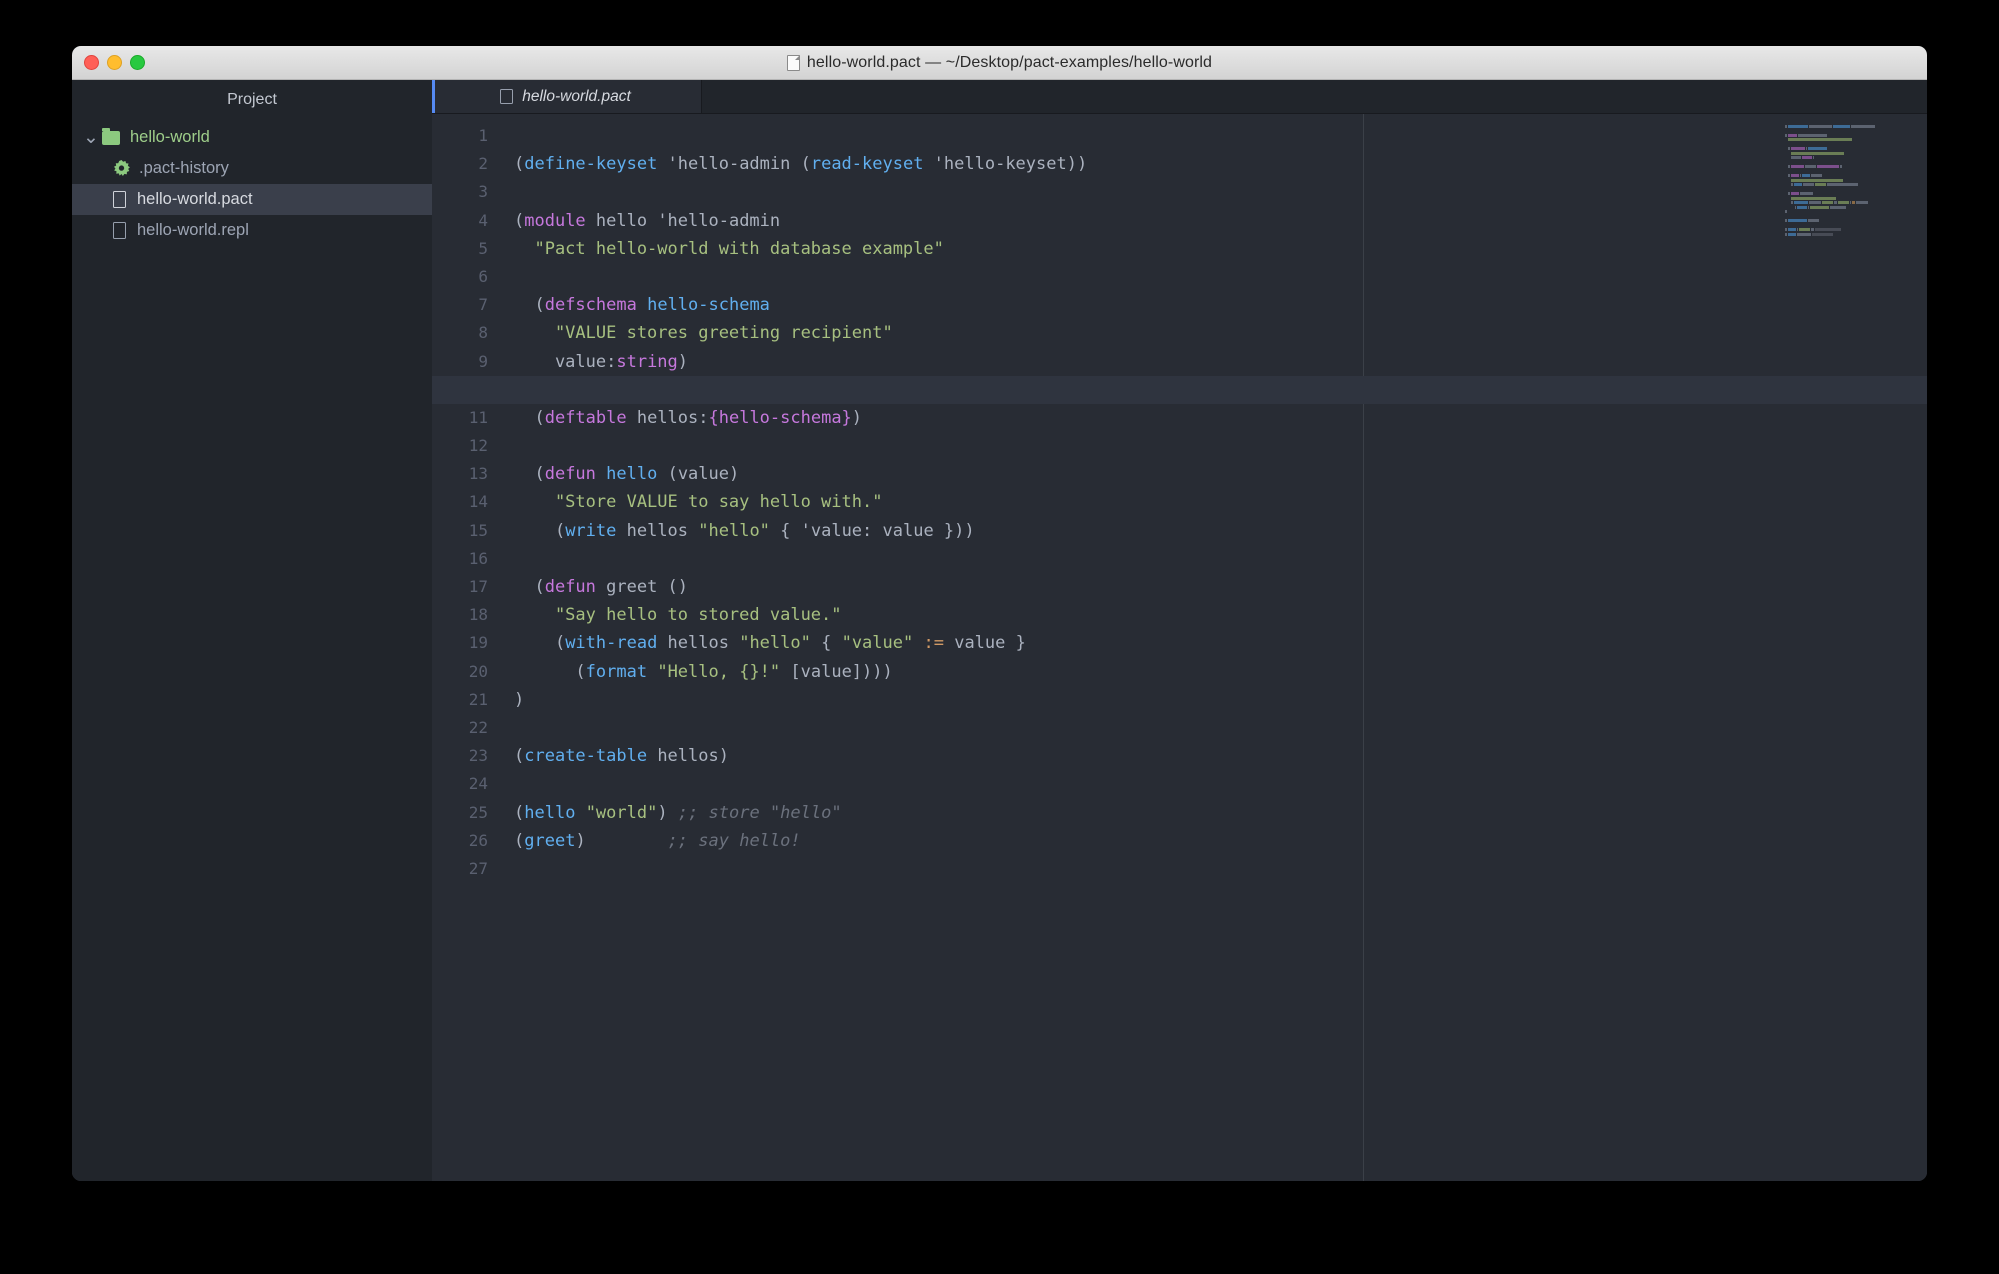 The image size is (1999, 1274). What do you see at coordinates (252, 168) in the screenshot?
I see `tree-item--pact-history: .pact-history` at bounding box center [252, 168].